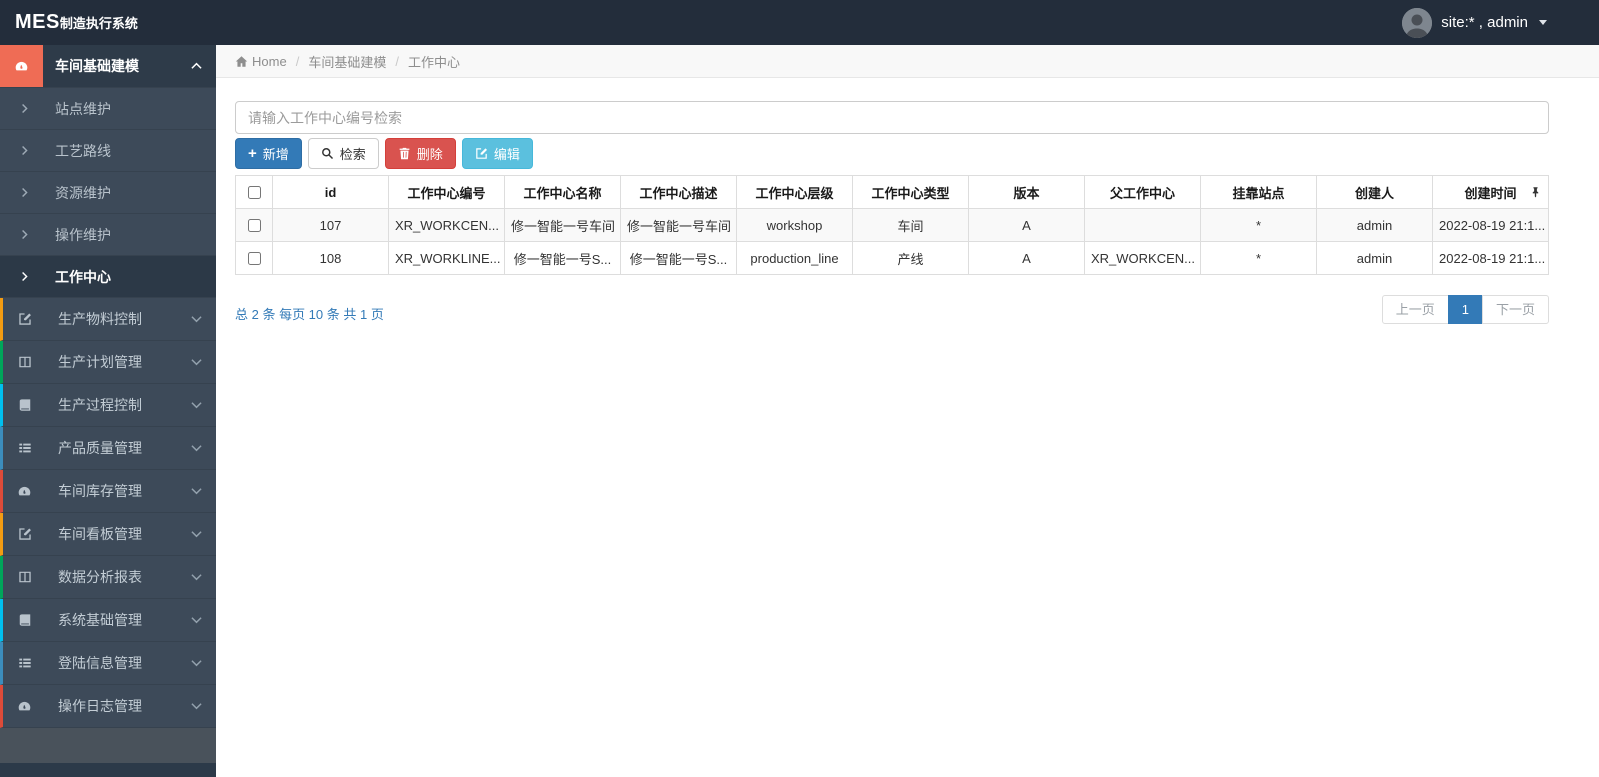  I want to click on column-header: 工作中心类型, so click(910, 192).